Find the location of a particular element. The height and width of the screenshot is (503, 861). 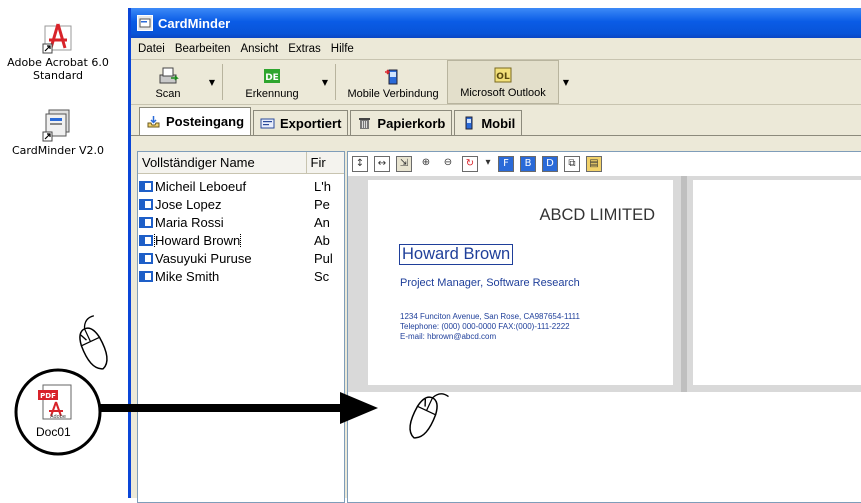

menu-hilfe: Hilfe is located at coordinates (342, 49).